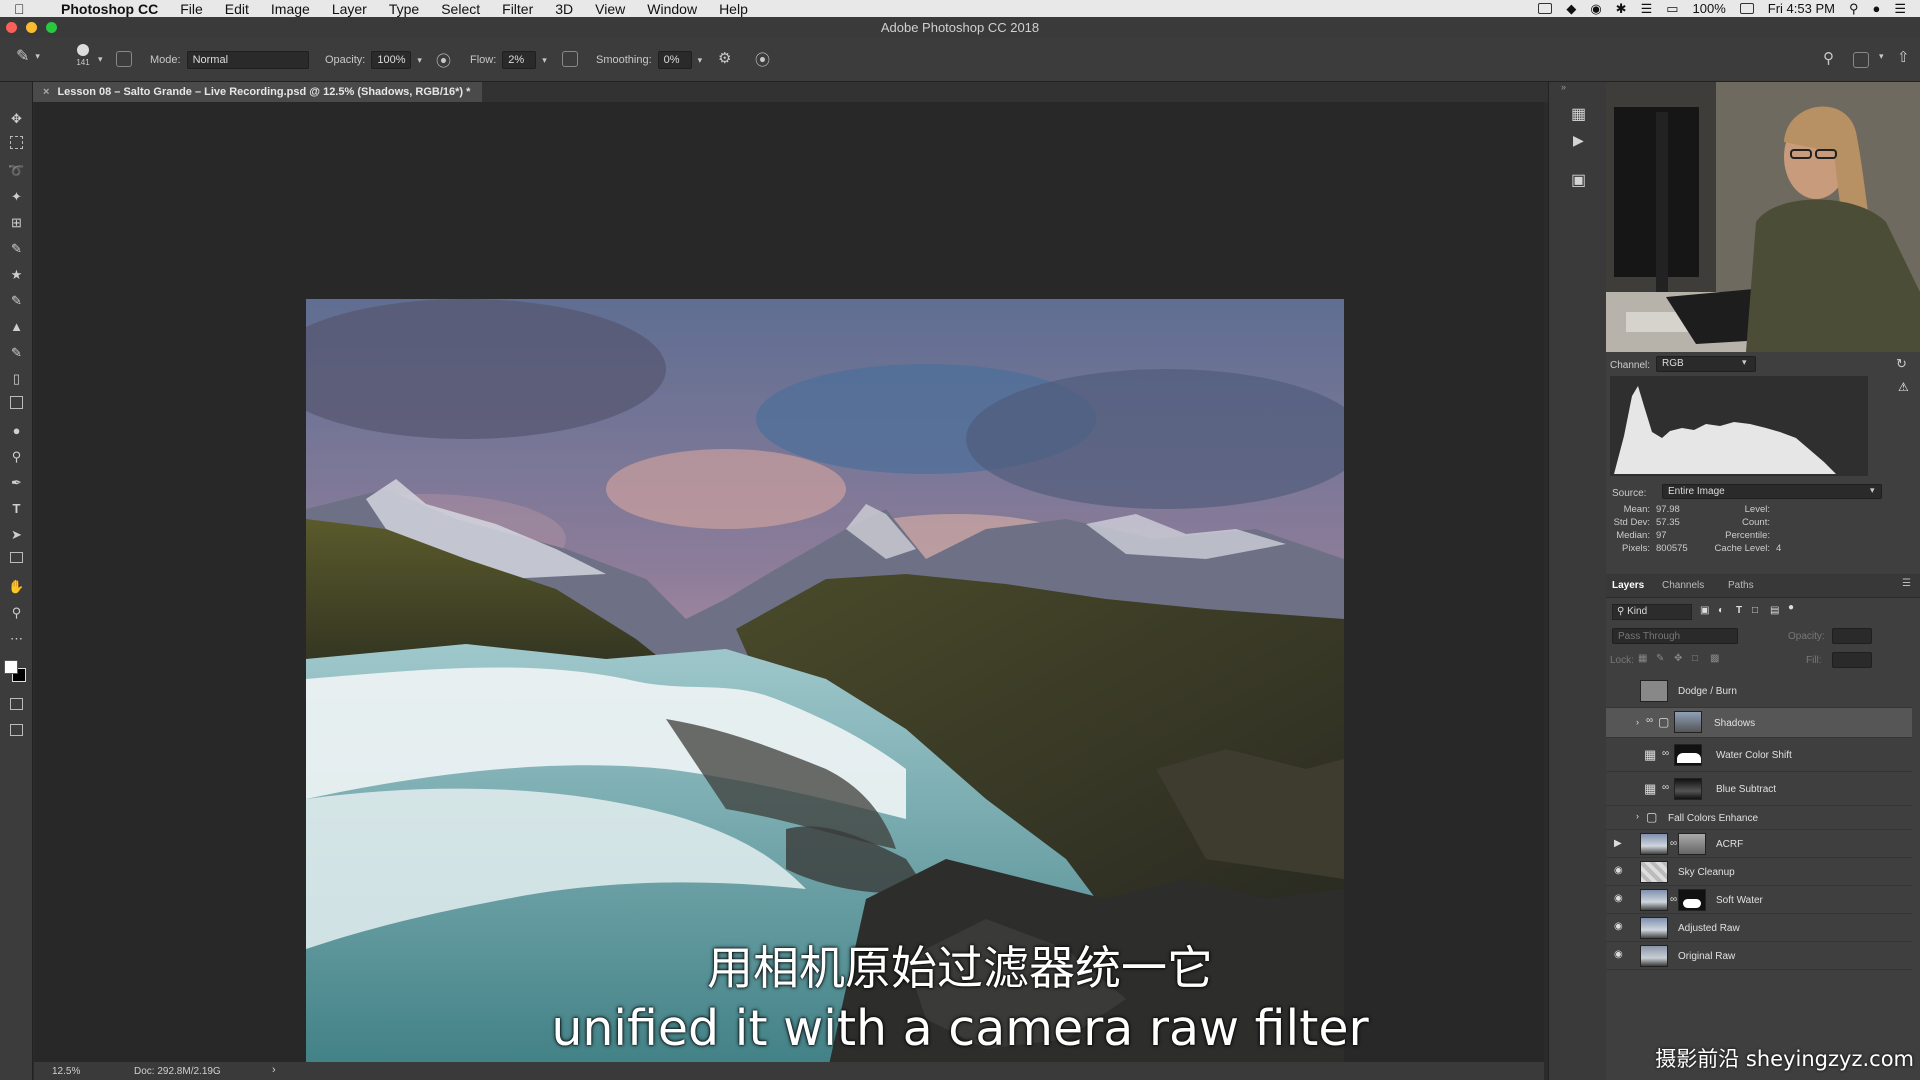 This screenshot has width=1920, height=1080. I want to click on tool-preset-picker: ✎ ▾, so click(28, 56).